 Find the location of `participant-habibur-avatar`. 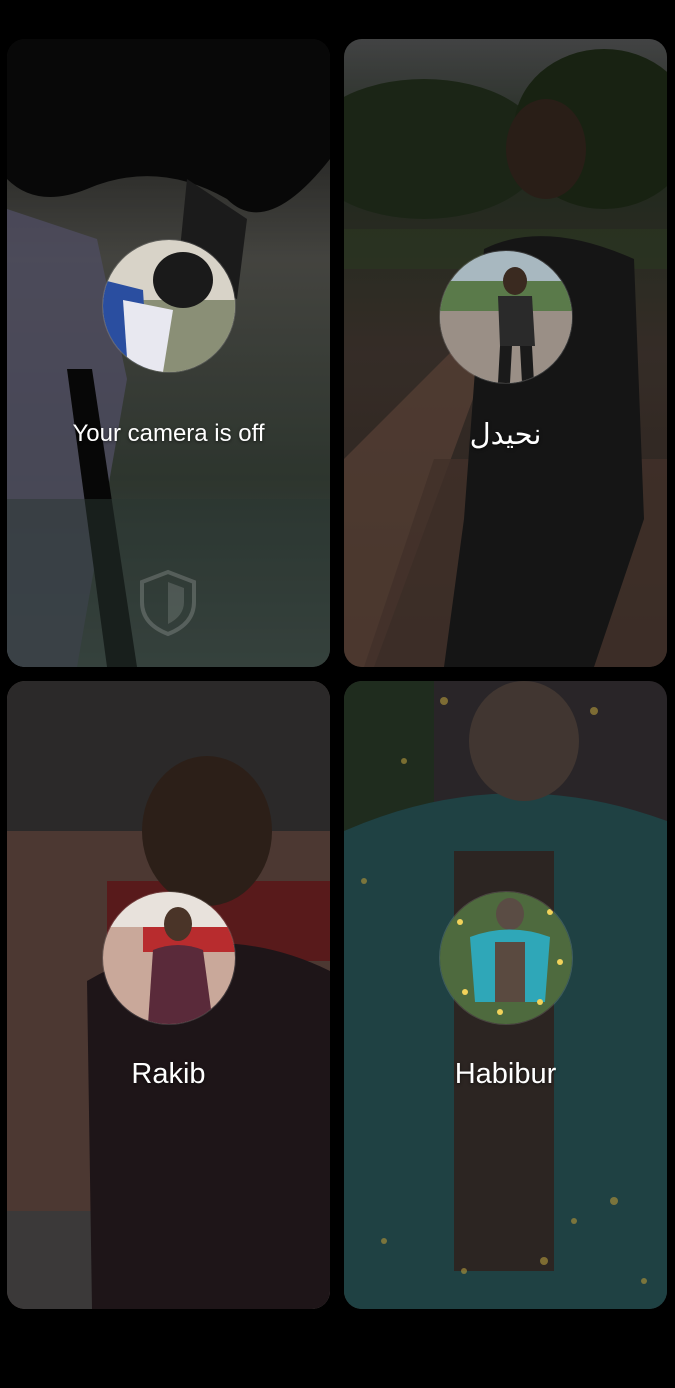

participant-habibur-avatar is located at coordinates (506, 958).